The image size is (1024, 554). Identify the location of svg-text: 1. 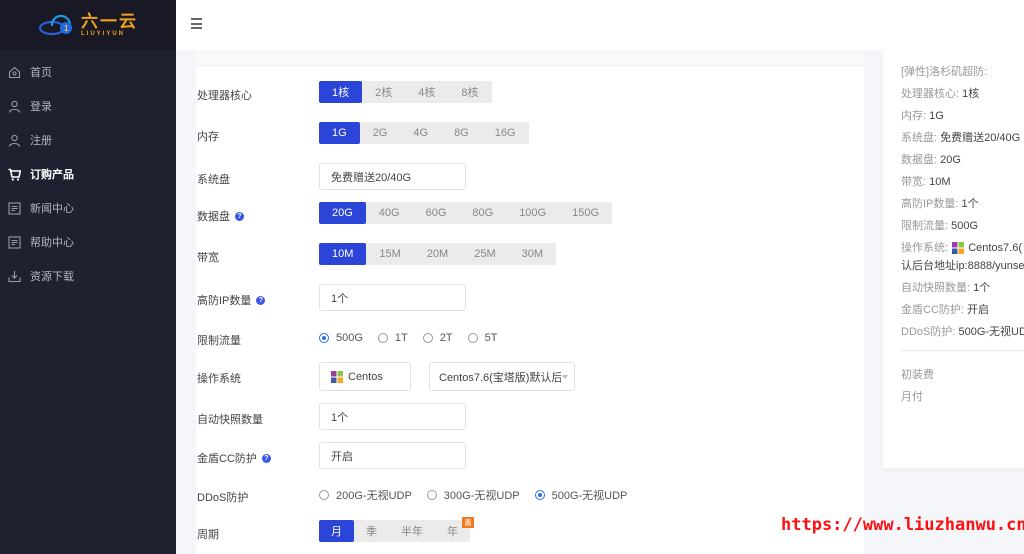
(66, 28).